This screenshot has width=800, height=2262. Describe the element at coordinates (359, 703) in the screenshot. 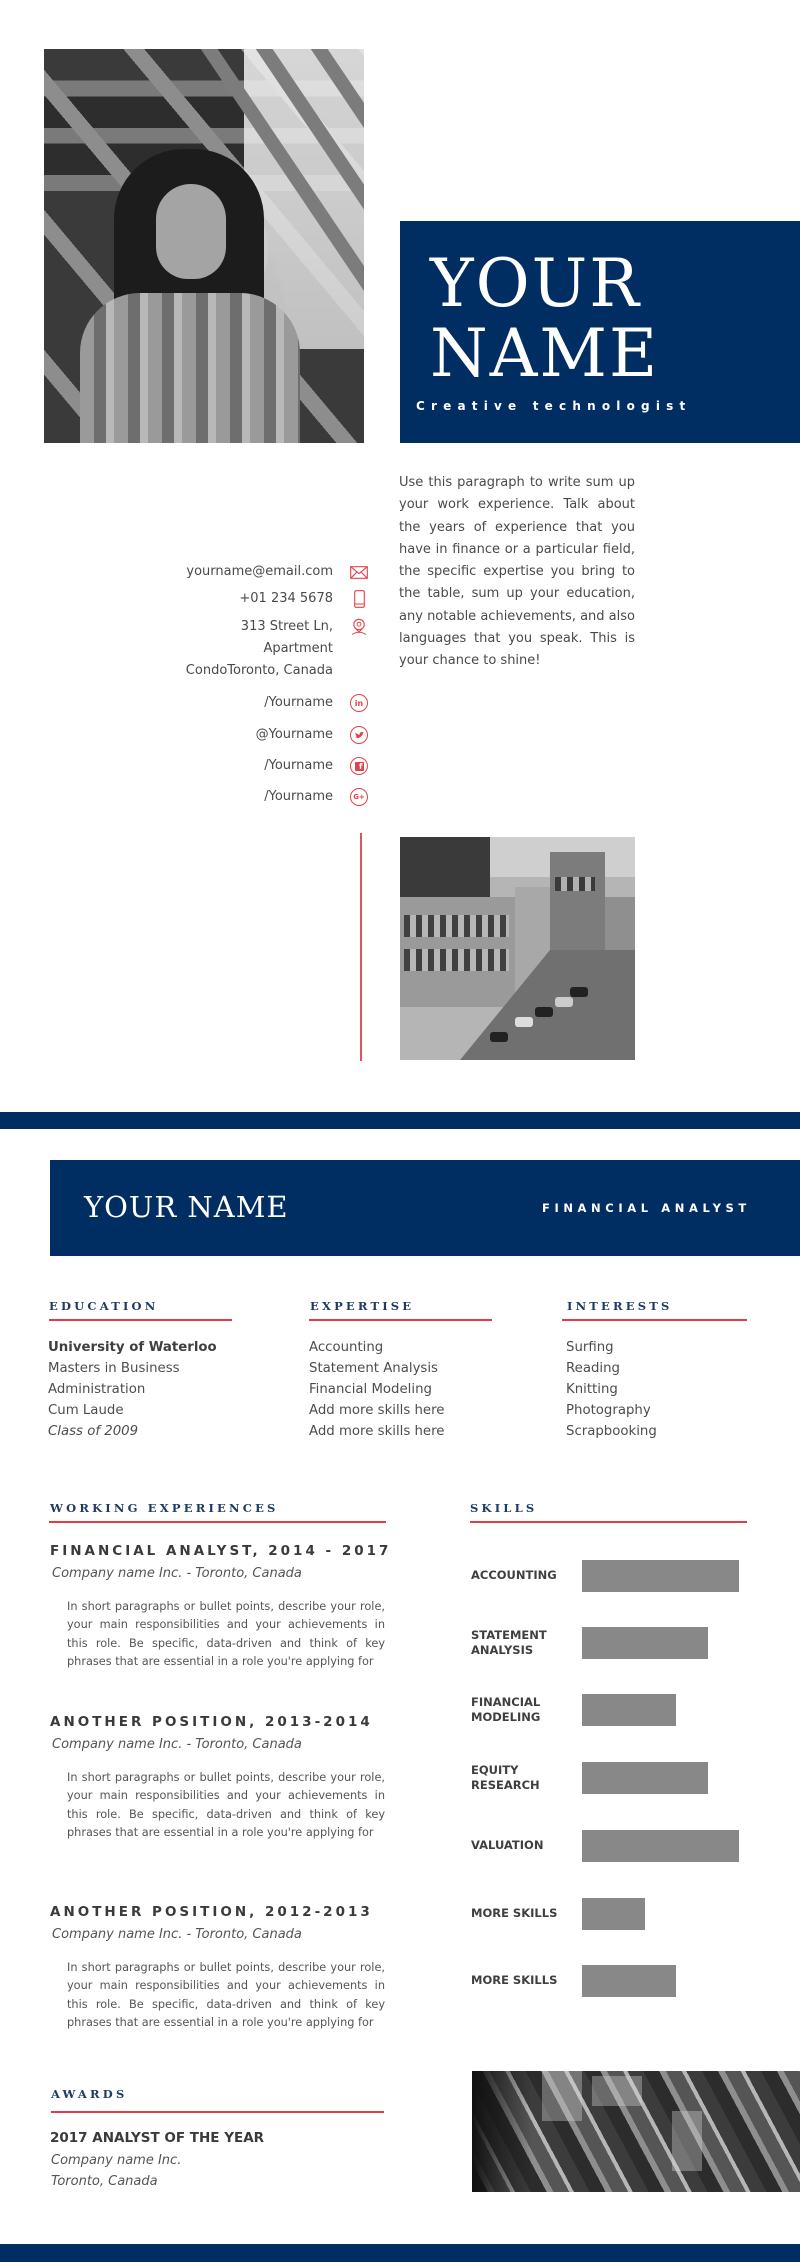

I see `linkedin-icon: in` at that location.